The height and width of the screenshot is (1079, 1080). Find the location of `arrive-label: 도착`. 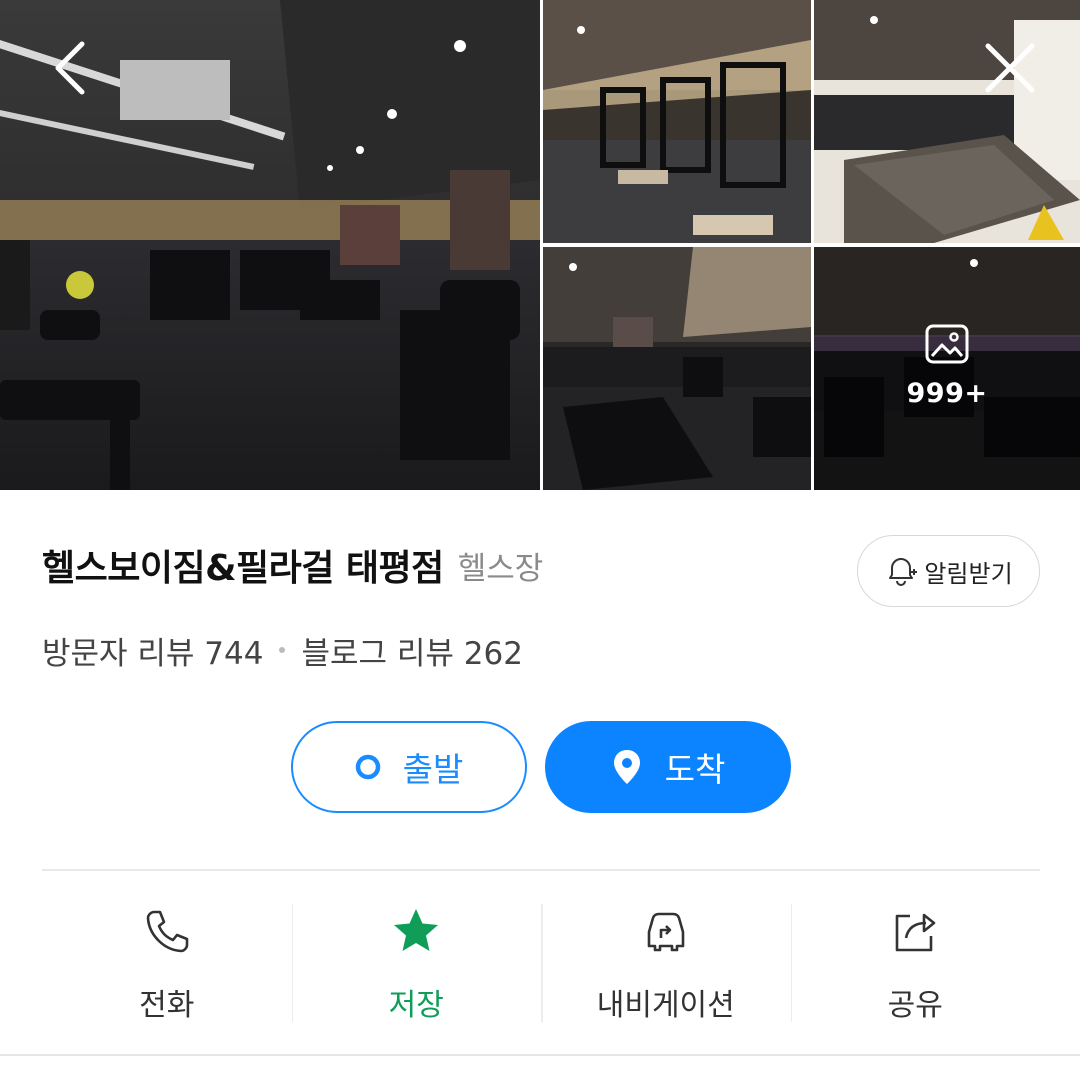

arrive-label: 도착 is located at coordinates (695, 769).